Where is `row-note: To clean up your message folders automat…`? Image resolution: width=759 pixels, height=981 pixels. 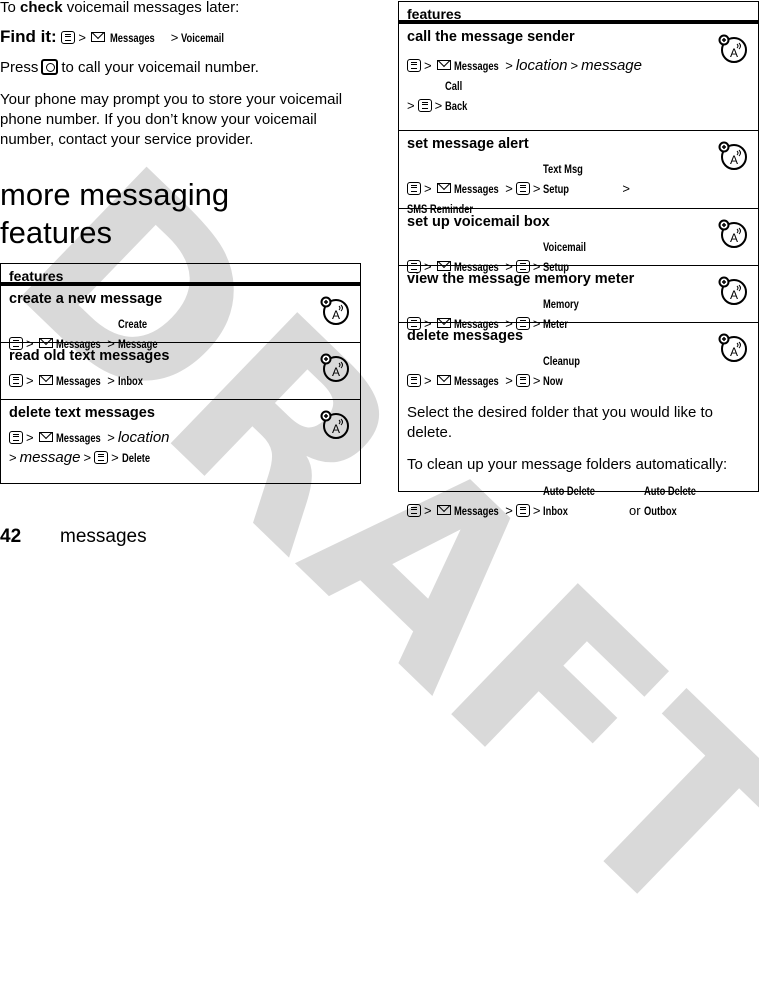
row-note: To clean up your message folders automat… is located at coordinates (567, 464).